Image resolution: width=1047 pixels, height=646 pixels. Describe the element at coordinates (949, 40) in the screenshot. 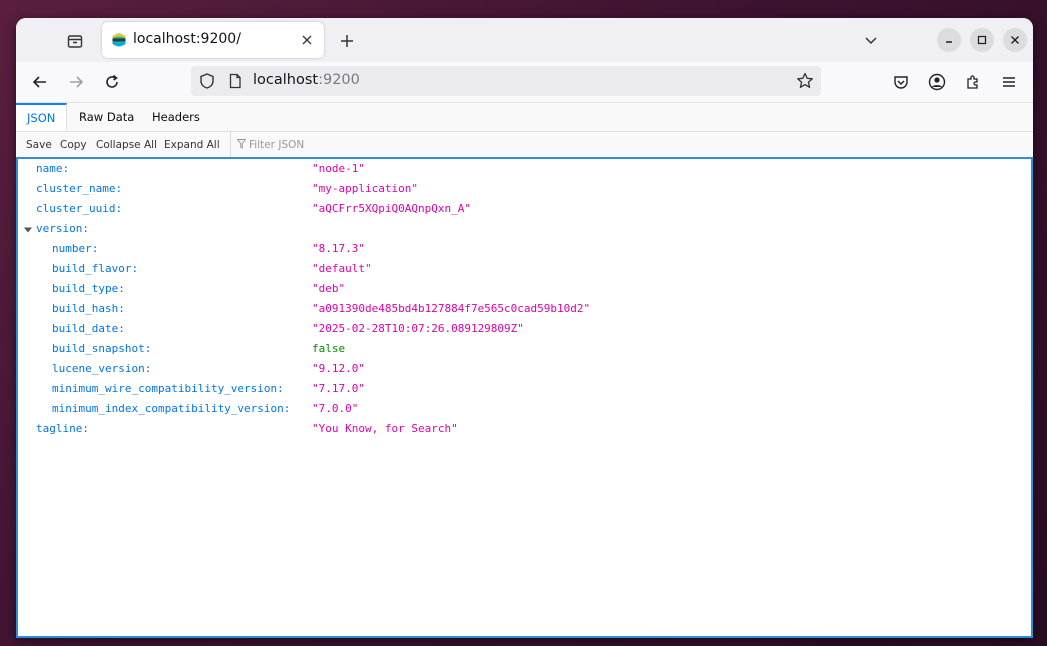

I see `minimize-icon` at that location.